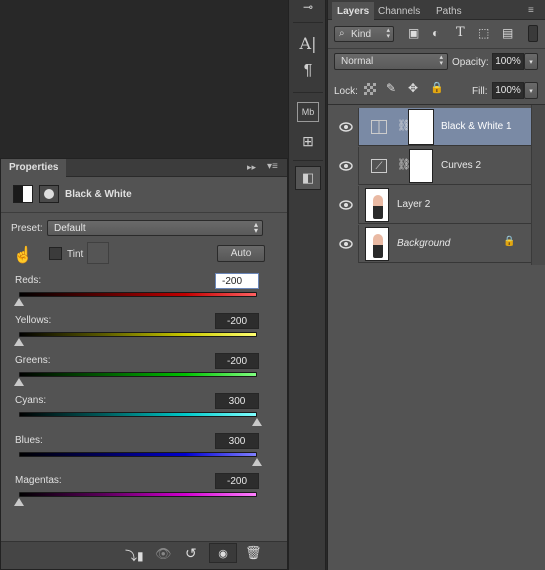  Describe the element at coordinates (342, 33) in the screenshot. I see `search-icon: ⌕` at that location.